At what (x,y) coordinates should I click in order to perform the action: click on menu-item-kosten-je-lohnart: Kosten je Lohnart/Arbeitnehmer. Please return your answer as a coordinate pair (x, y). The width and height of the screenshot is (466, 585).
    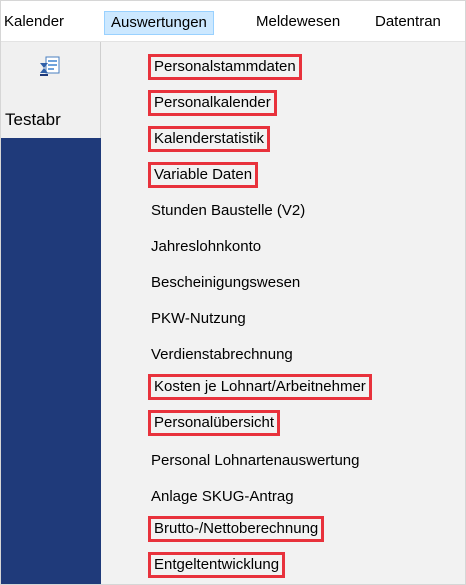
    Looking at the image, I should click on (260, 387).